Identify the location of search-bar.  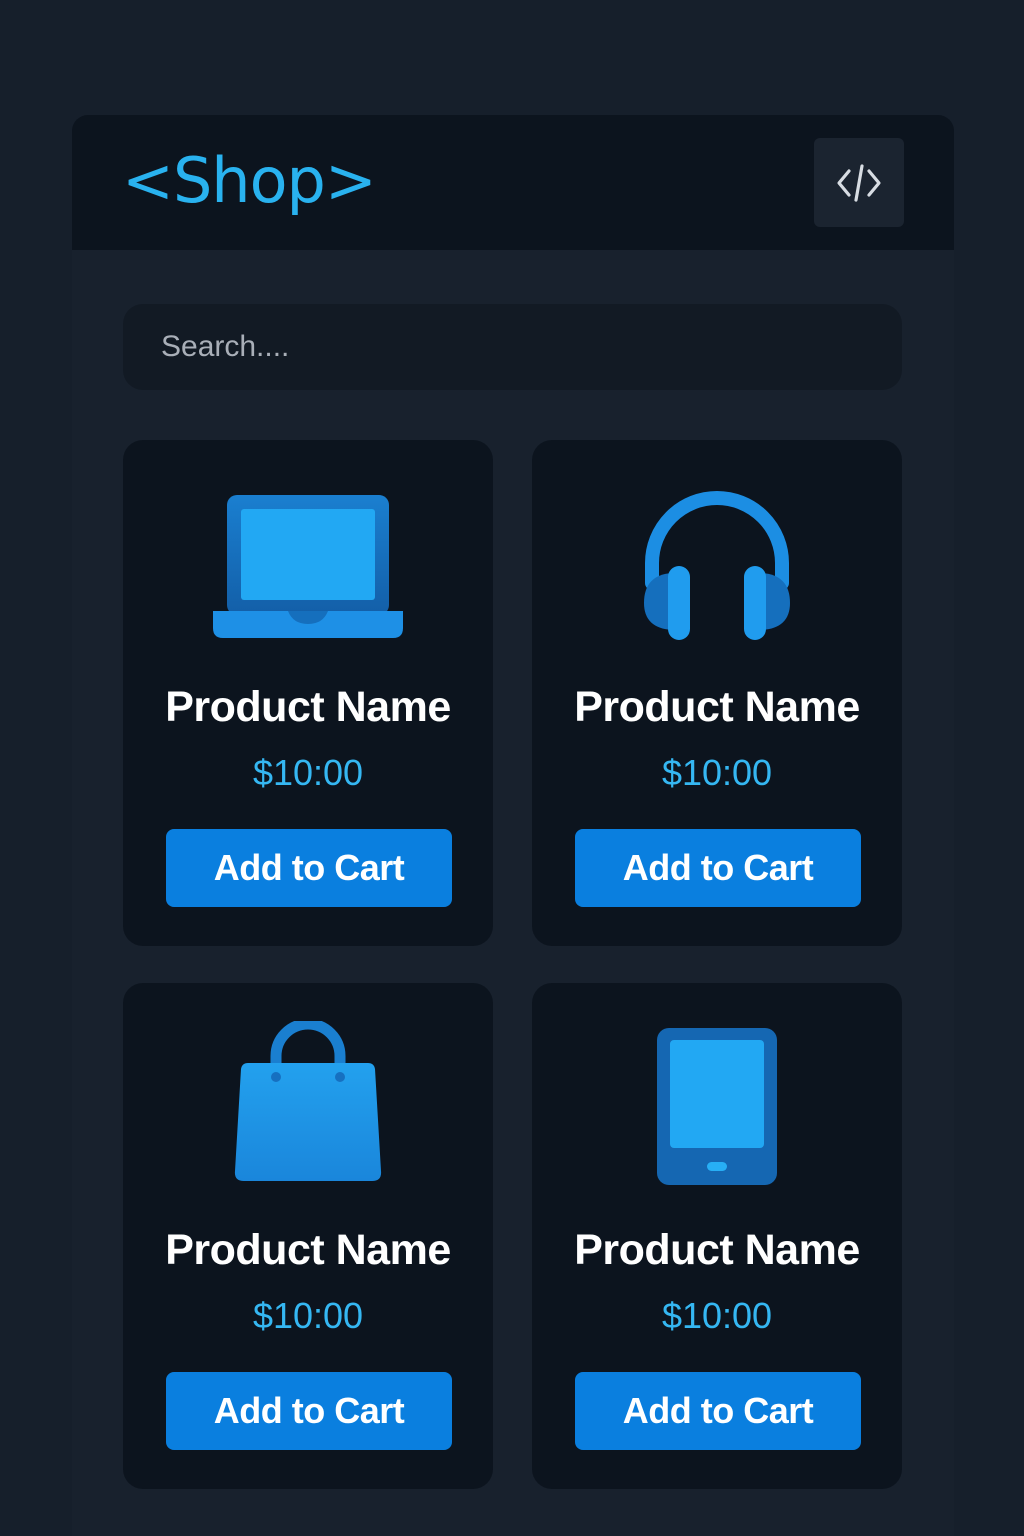
(512, 347).